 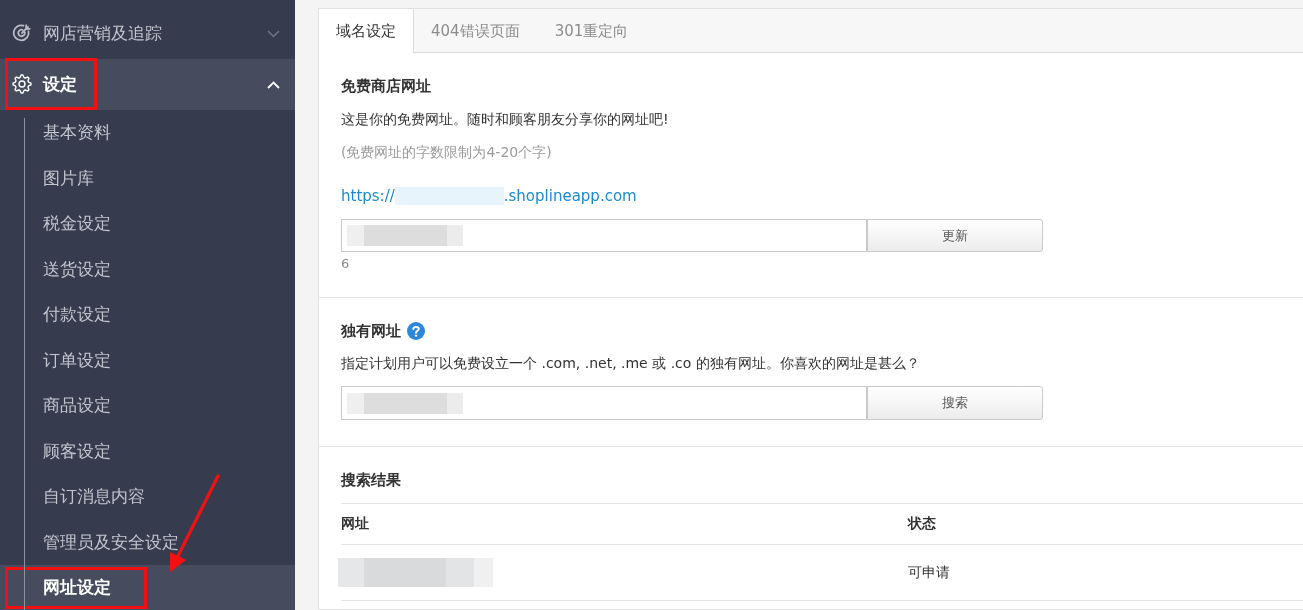 What do you see at coordinates (955, 403) in the screenshot?
I see `search-button: 搜索` at bounding box center [955, 403].